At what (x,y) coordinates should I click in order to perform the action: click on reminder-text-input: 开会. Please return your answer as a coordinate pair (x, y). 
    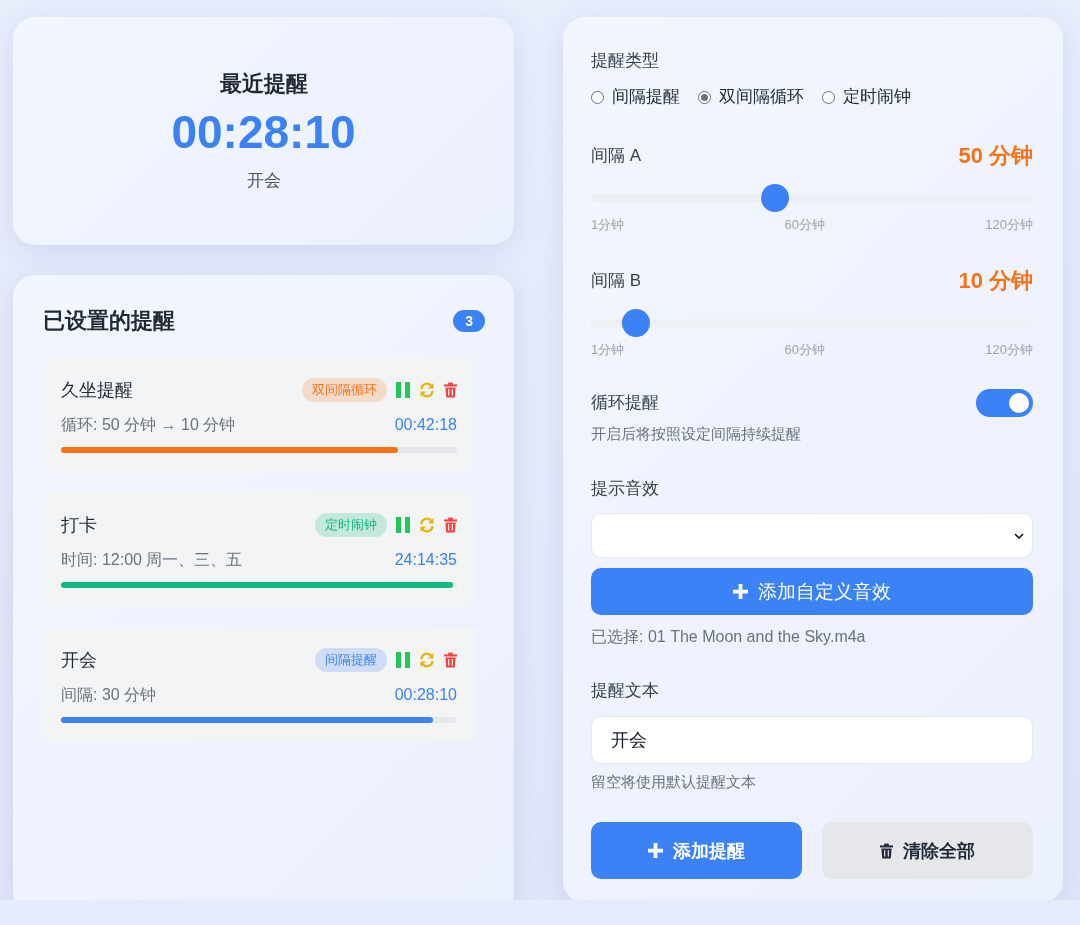
    Looking at the image, I should click on (812, 740).